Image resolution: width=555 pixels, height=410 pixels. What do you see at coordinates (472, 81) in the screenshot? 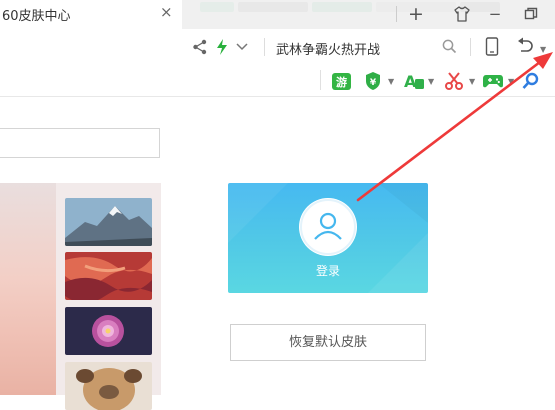
I see `scissors-dropdown-icon: ▼` at bounding box center [472, 81].